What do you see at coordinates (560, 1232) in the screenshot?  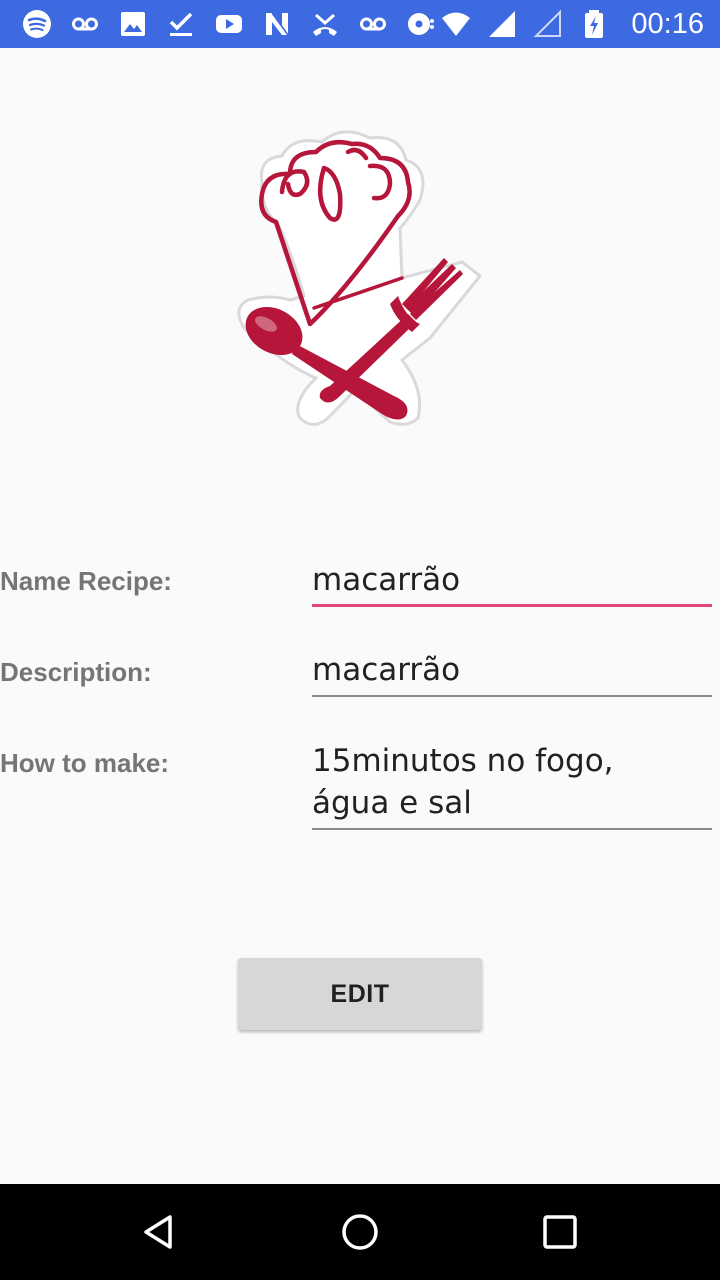 I see `recents-icon` at bounding box center [560, 1232].